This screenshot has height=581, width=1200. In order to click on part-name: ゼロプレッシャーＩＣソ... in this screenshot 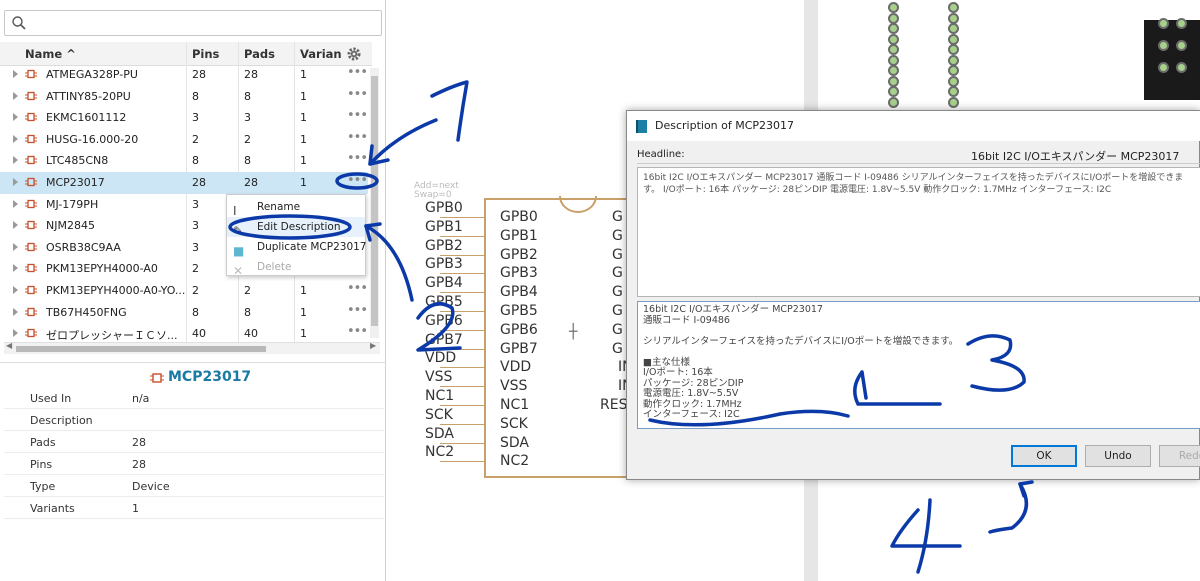, I will do `click(112, 336)`.